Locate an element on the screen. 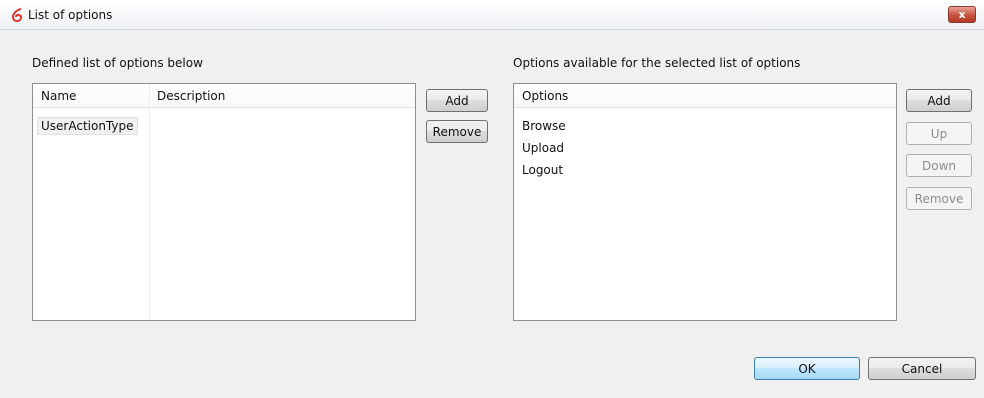 The image size is (984, 398). column-separator is located at coordinates (149, 202).